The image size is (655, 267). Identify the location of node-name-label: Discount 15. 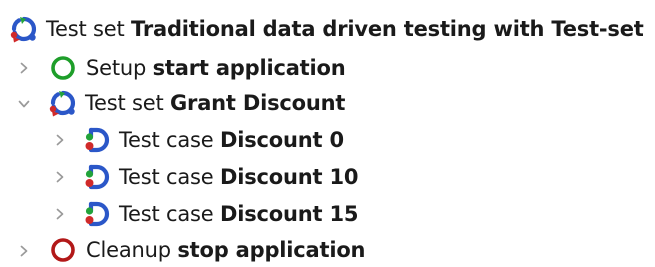
(289, 214).